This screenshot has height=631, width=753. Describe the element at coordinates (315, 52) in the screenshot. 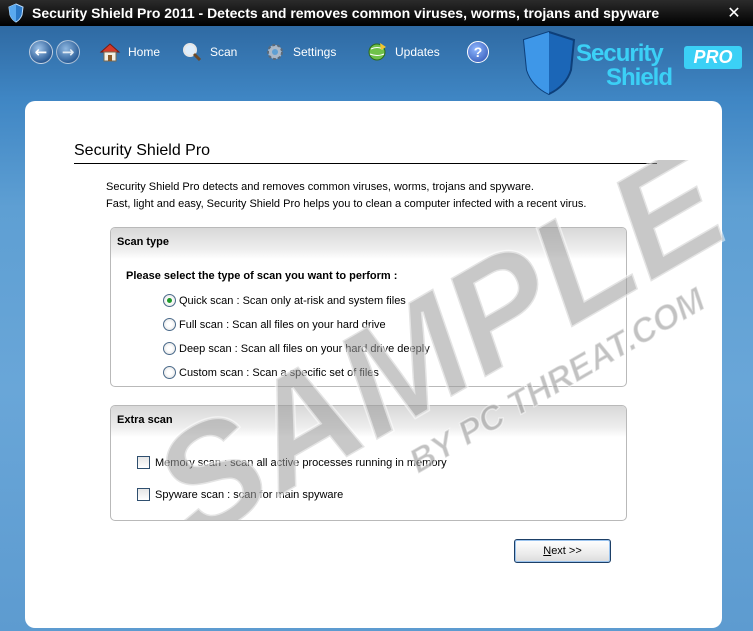

I see `settings-label: Settings` at that location.